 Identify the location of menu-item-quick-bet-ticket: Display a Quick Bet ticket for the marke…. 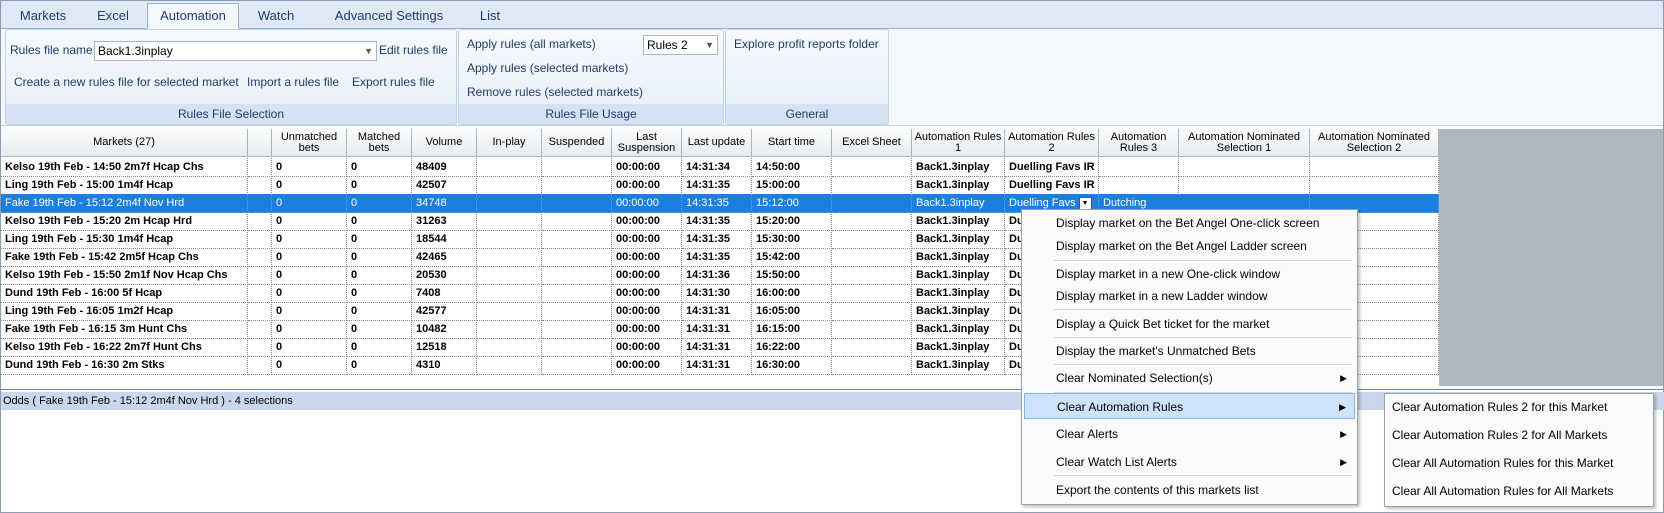
(1189, 324).